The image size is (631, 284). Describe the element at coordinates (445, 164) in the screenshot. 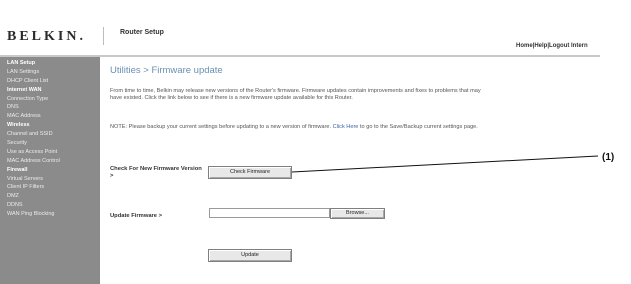

I see `callout-leader-line` at that location.